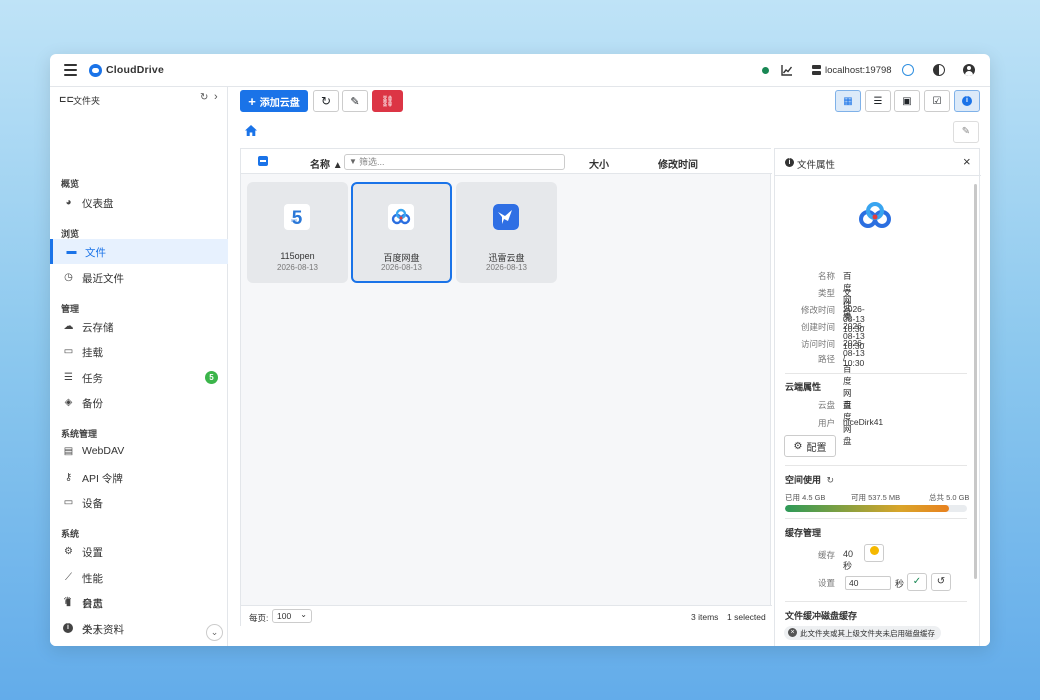 The image size is (1040, 700). Describe the element at coordinates (139, 377) in the screenshot. I see `sidebar-item-tasks: ☰ 任务 5` at that location.